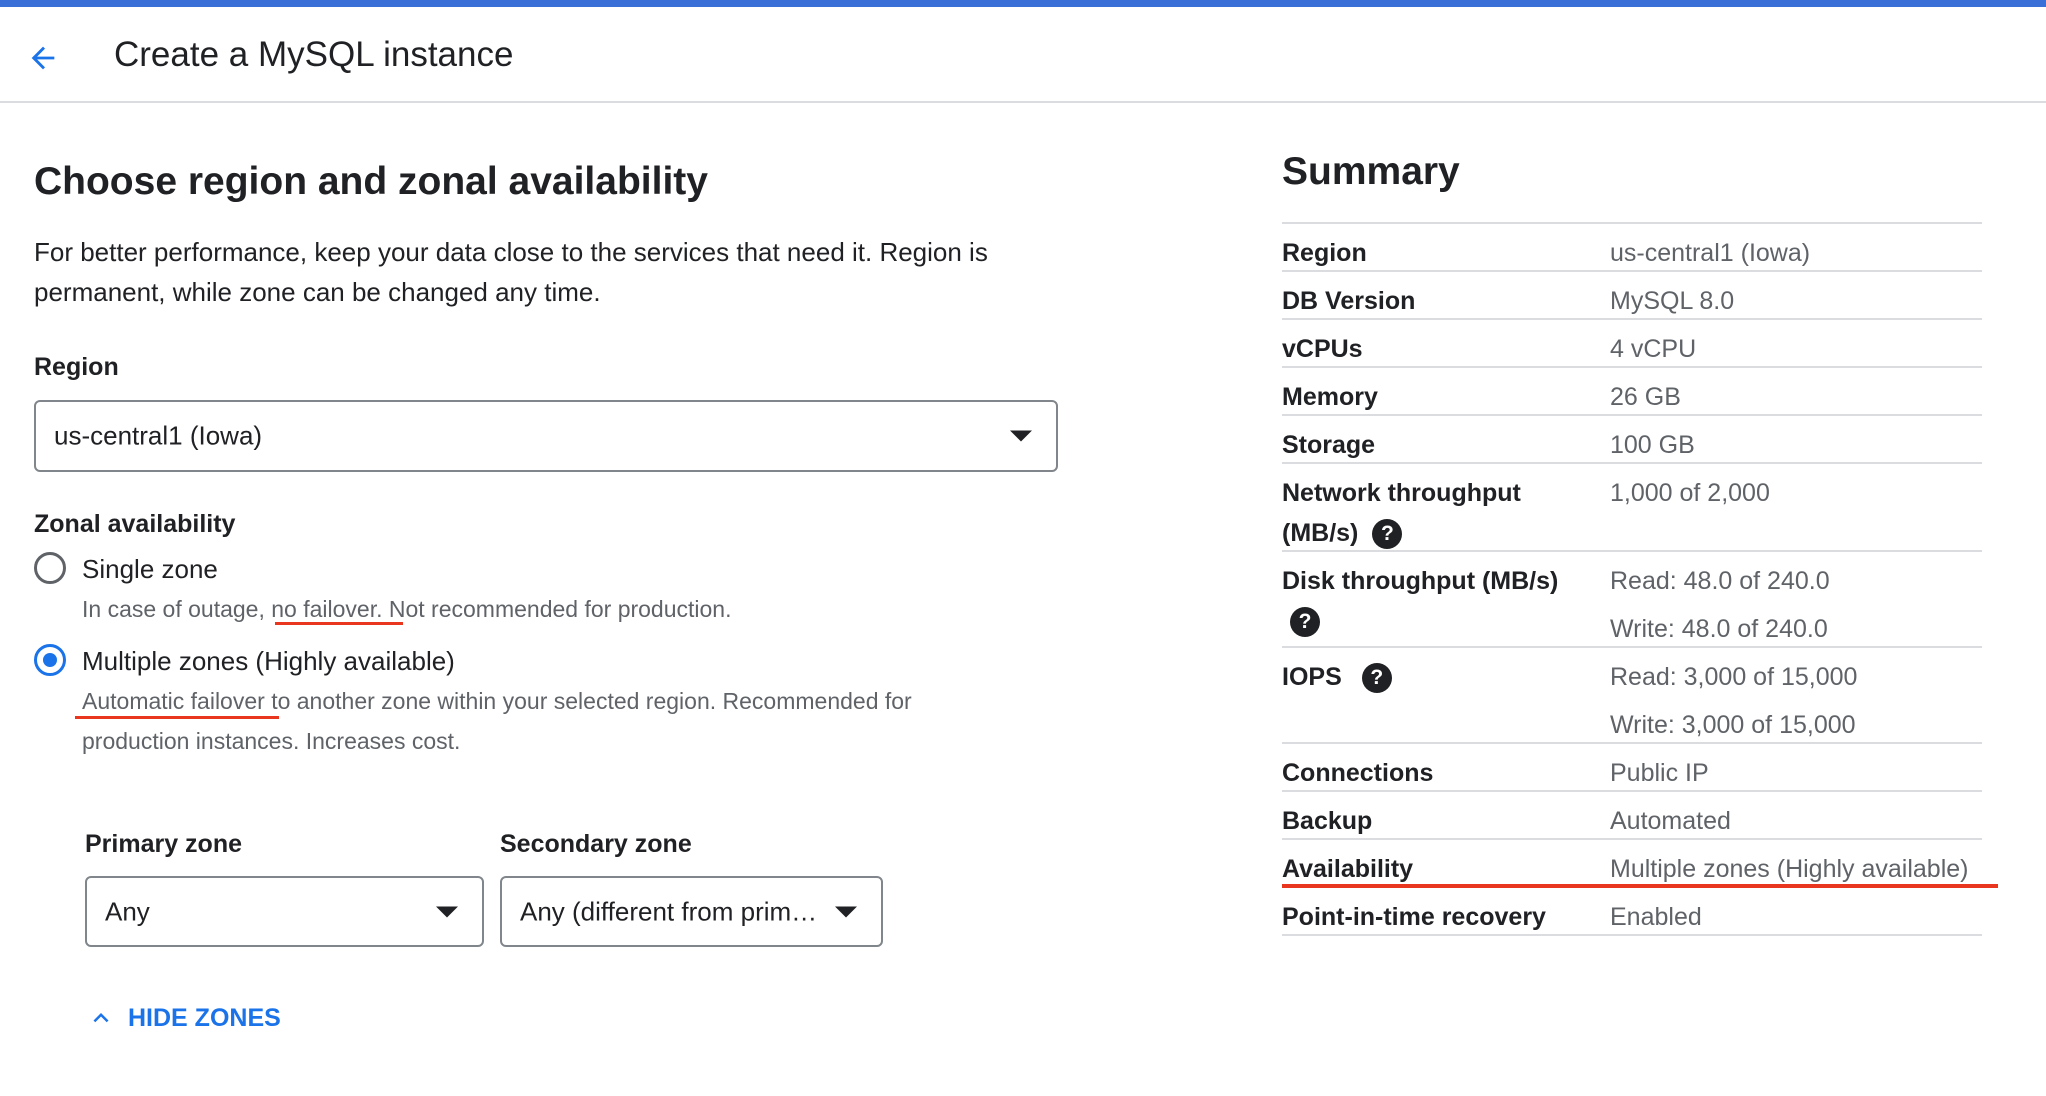 The height and width of the screenshot is (1096, 2046). I want to click on summary-value: Enabled, so click(1656, 917).